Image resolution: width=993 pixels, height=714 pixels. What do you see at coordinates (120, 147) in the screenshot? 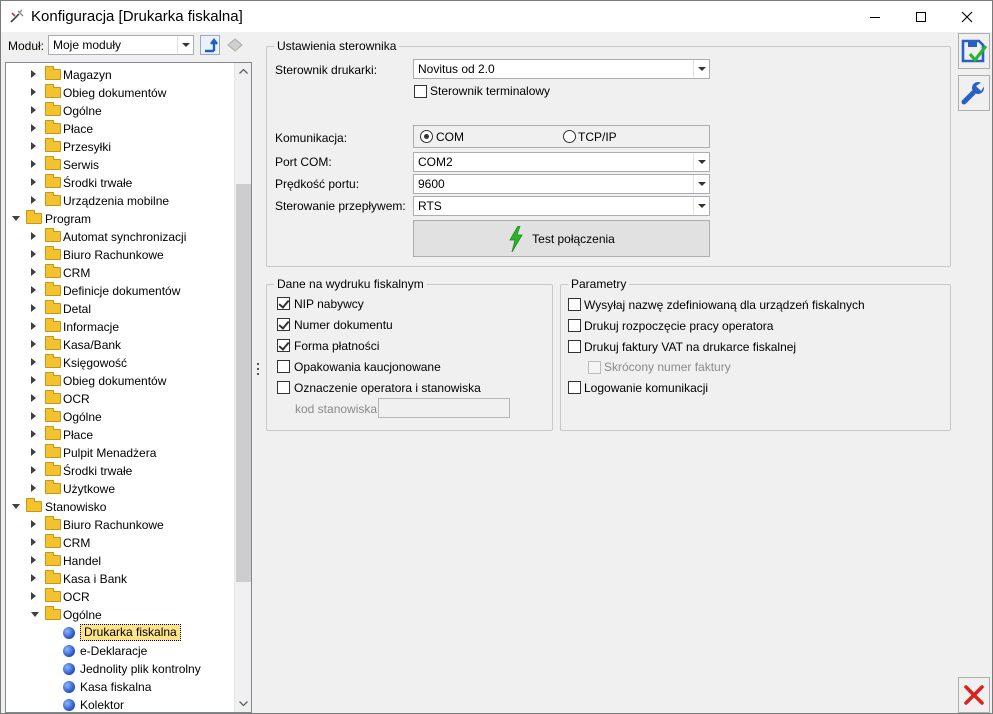
I see `tree-item: Przesyłki` at bounding box center [120, 147].